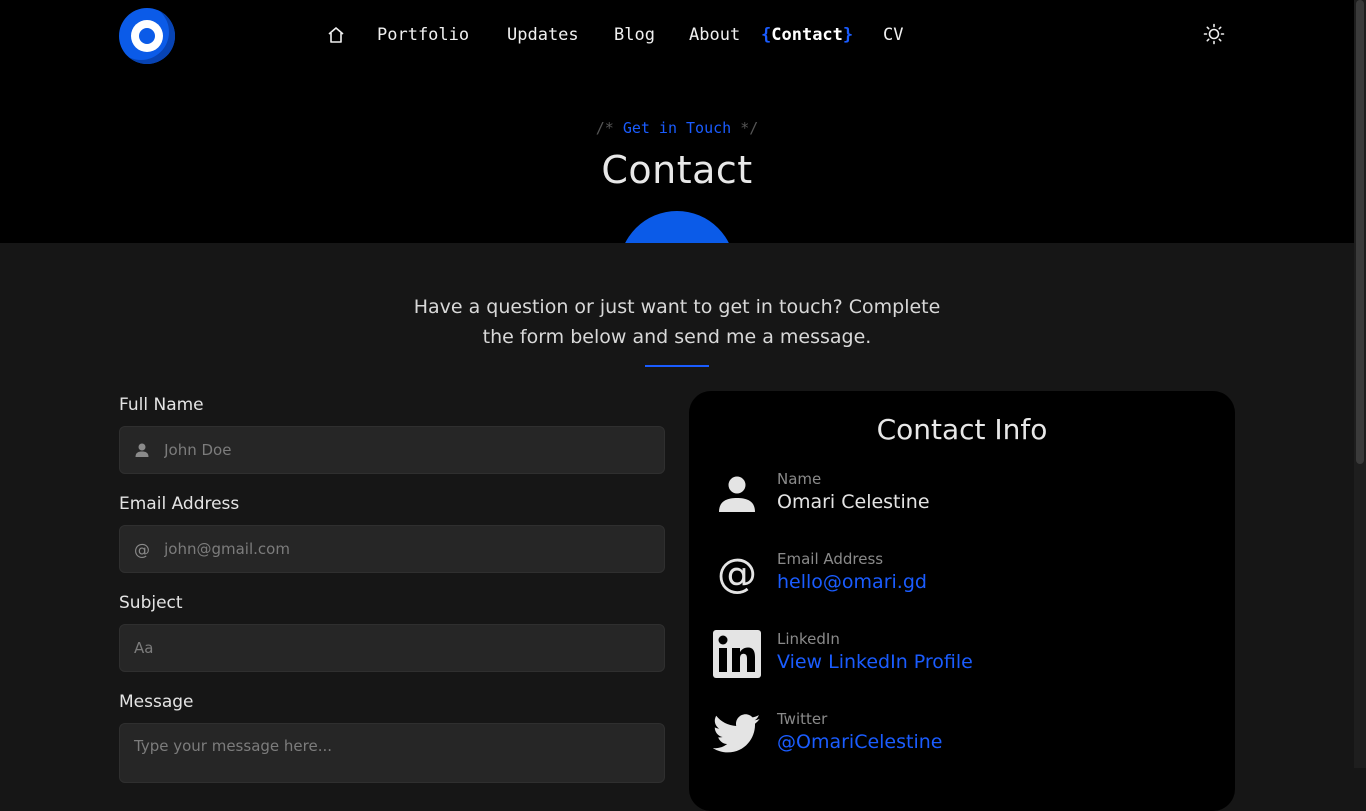 This screenshot has width=1366, height=811. Describe the element at coordinates (634, 35) in the screenshot. I see `nav-blog: Blog` at that location.